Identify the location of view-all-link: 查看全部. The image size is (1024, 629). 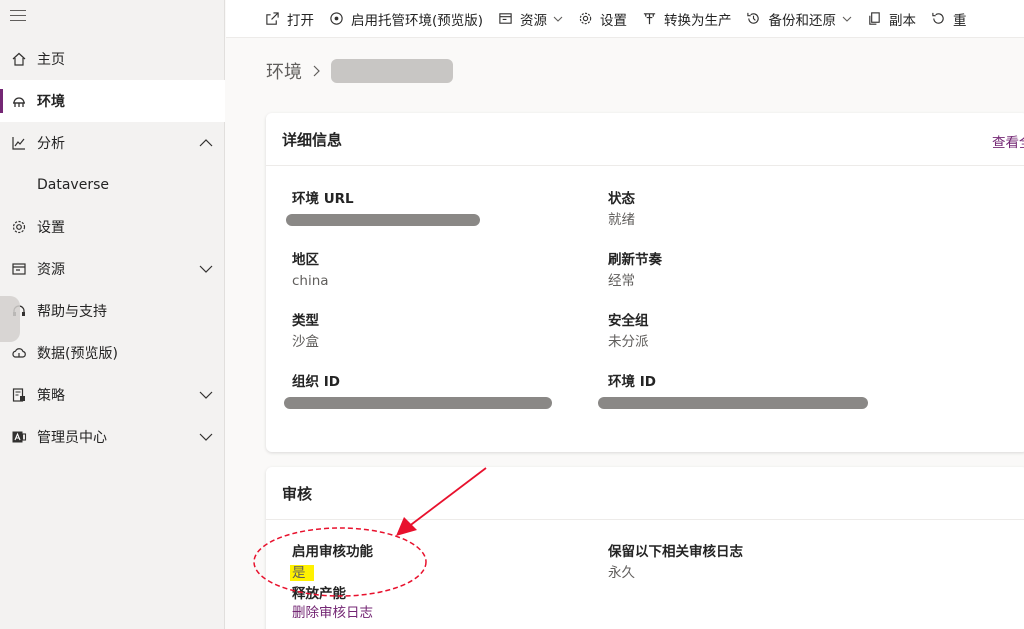
(1008, 141).